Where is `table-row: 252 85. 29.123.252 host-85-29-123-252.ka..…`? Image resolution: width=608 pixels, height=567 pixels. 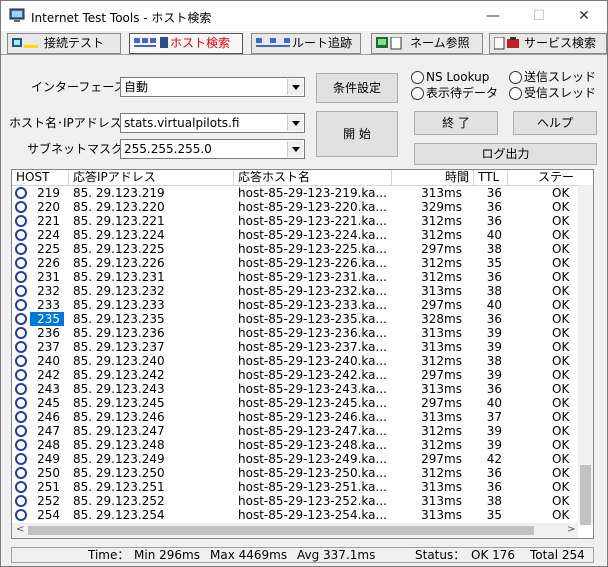
table-row: 252 85. 29.123.252 host-85-29-123-252.ka..… is located at coordinates (295, 501).